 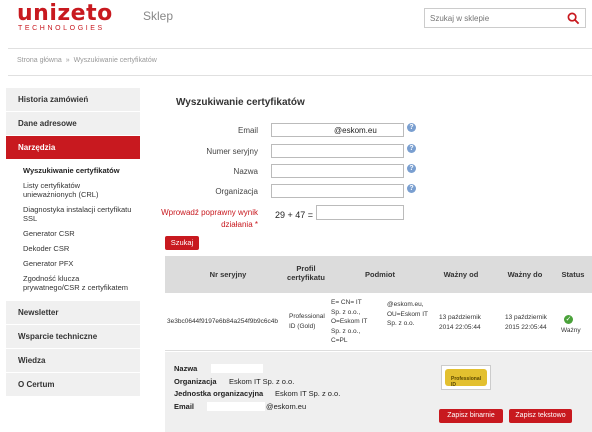 I want to click on cell-profile: Professional ID (Gold), so click(x=307, y=321).